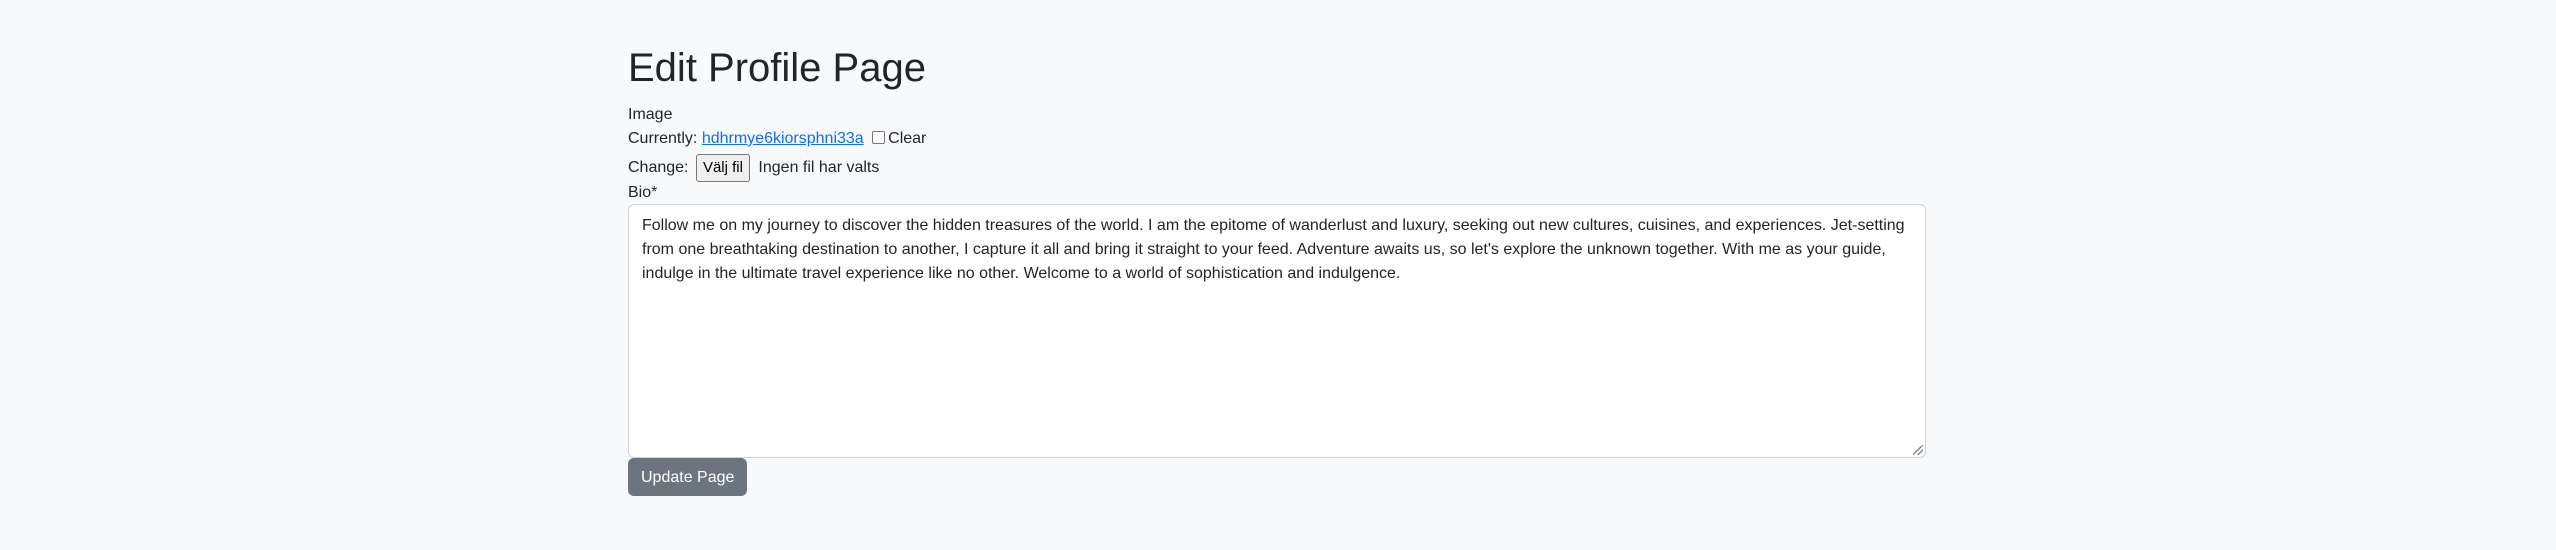 The width and height of the screenshot is (2556, 550). What do you see at coordinates (879, 137) in the screenshot?
I see `clear-image-checkbox` at bounding box center [879, 137].